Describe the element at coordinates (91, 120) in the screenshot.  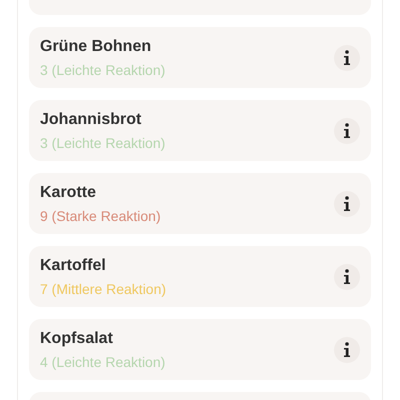
I see `food-name: Johannisbrot` at that location.